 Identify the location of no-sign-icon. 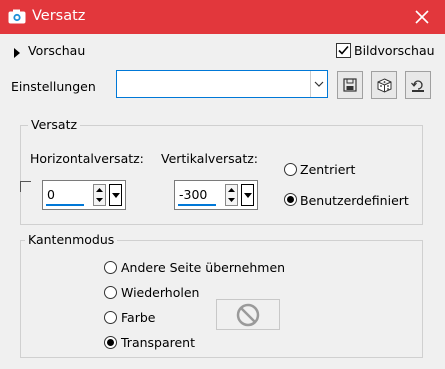
(248, 314).